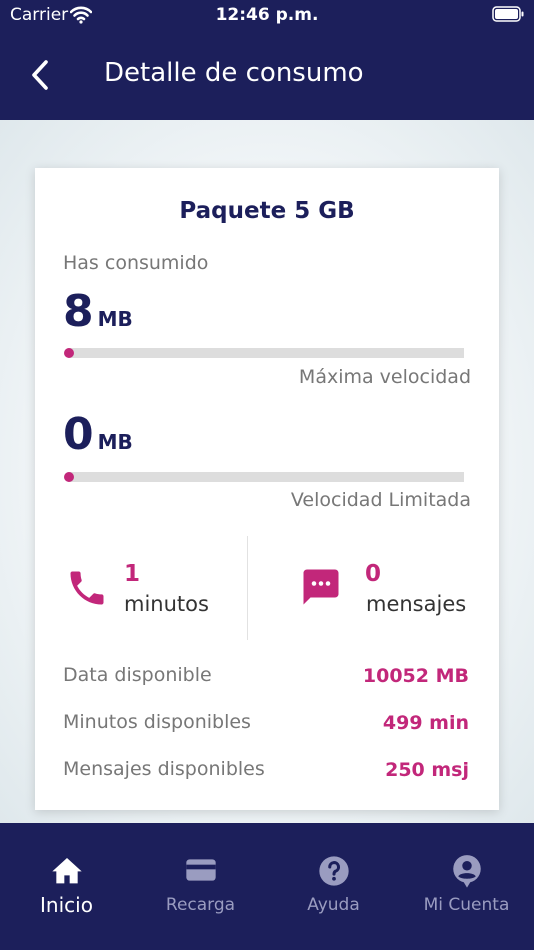 Image resolution: width=534 pixels, height=950 pixels. I want to click on tab-ayuda: Ayuda, so click(333, 886).